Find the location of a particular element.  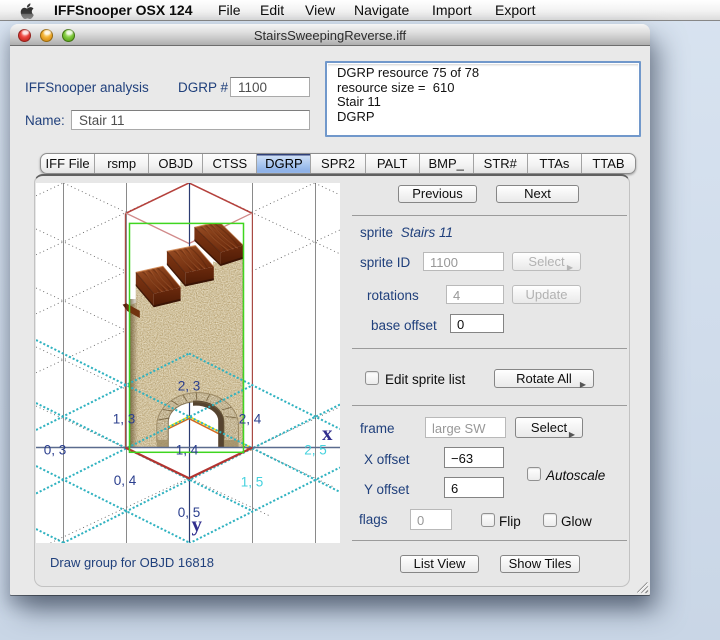

svg-text: 0, 3 is located at coordinates (55, 450).